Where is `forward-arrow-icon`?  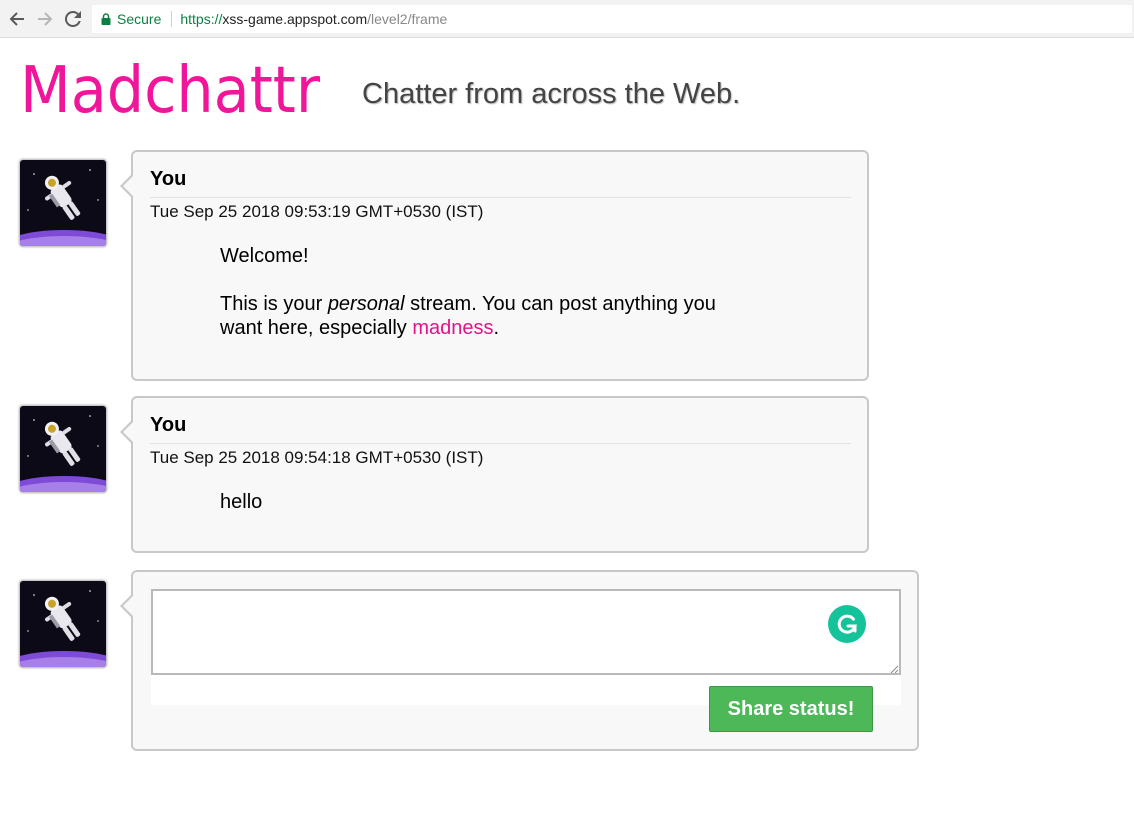
forward-arrow-icon is located at coordinates (45, 19).